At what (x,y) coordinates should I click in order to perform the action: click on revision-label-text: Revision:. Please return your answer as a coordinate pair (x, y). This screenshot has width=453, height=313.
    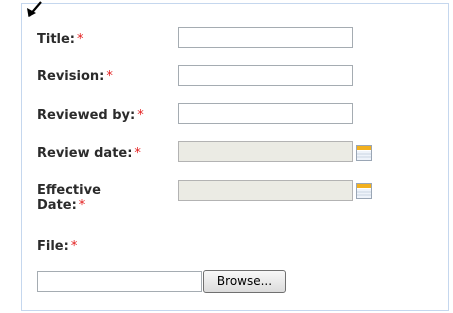
    Looking at the image, I should click on (71, 76).